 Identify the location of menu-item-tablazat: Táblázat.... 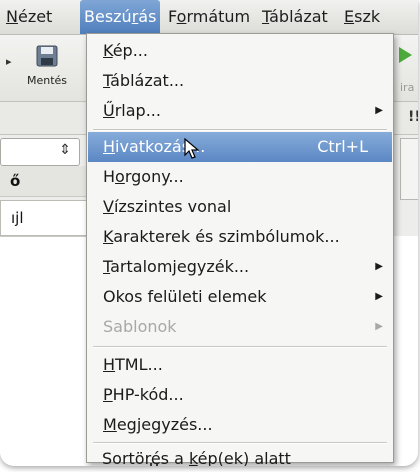
(240, 81).